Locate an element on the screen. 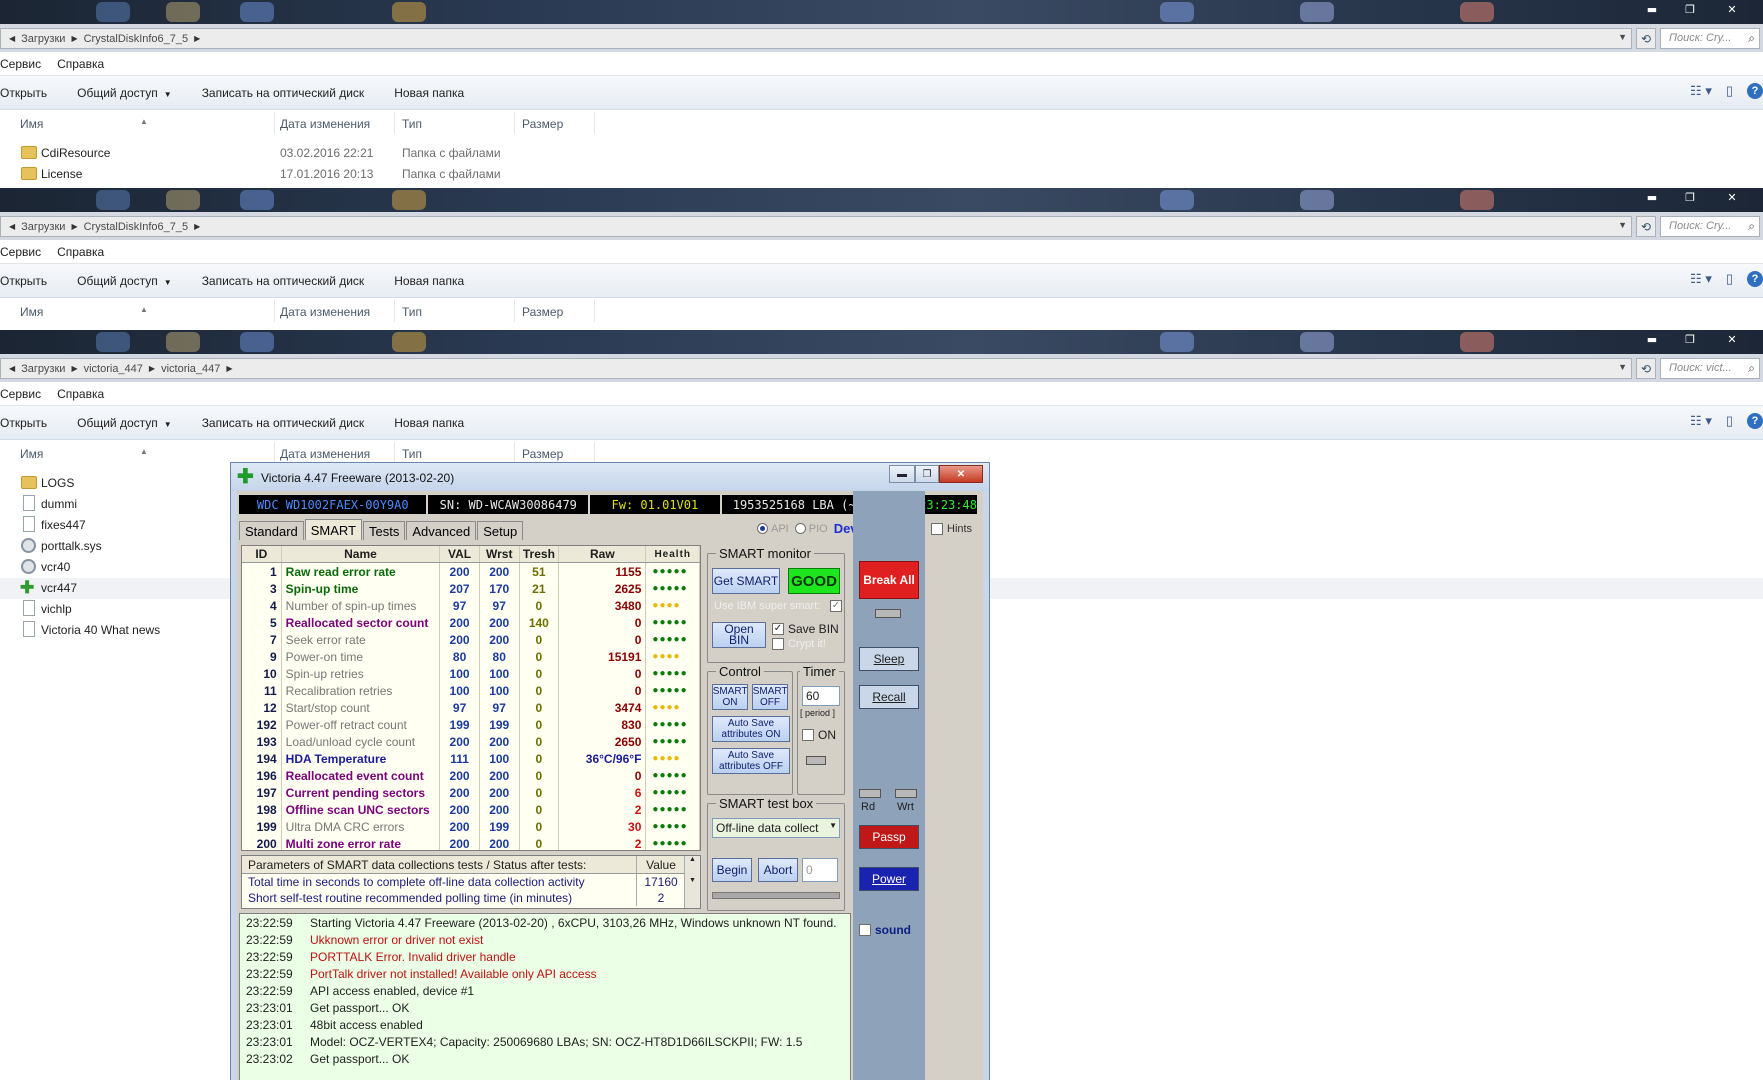  smart-row: 197 Current pending sectors 200 200 0 6 ●●●●● is located at coordinates (471, 792).